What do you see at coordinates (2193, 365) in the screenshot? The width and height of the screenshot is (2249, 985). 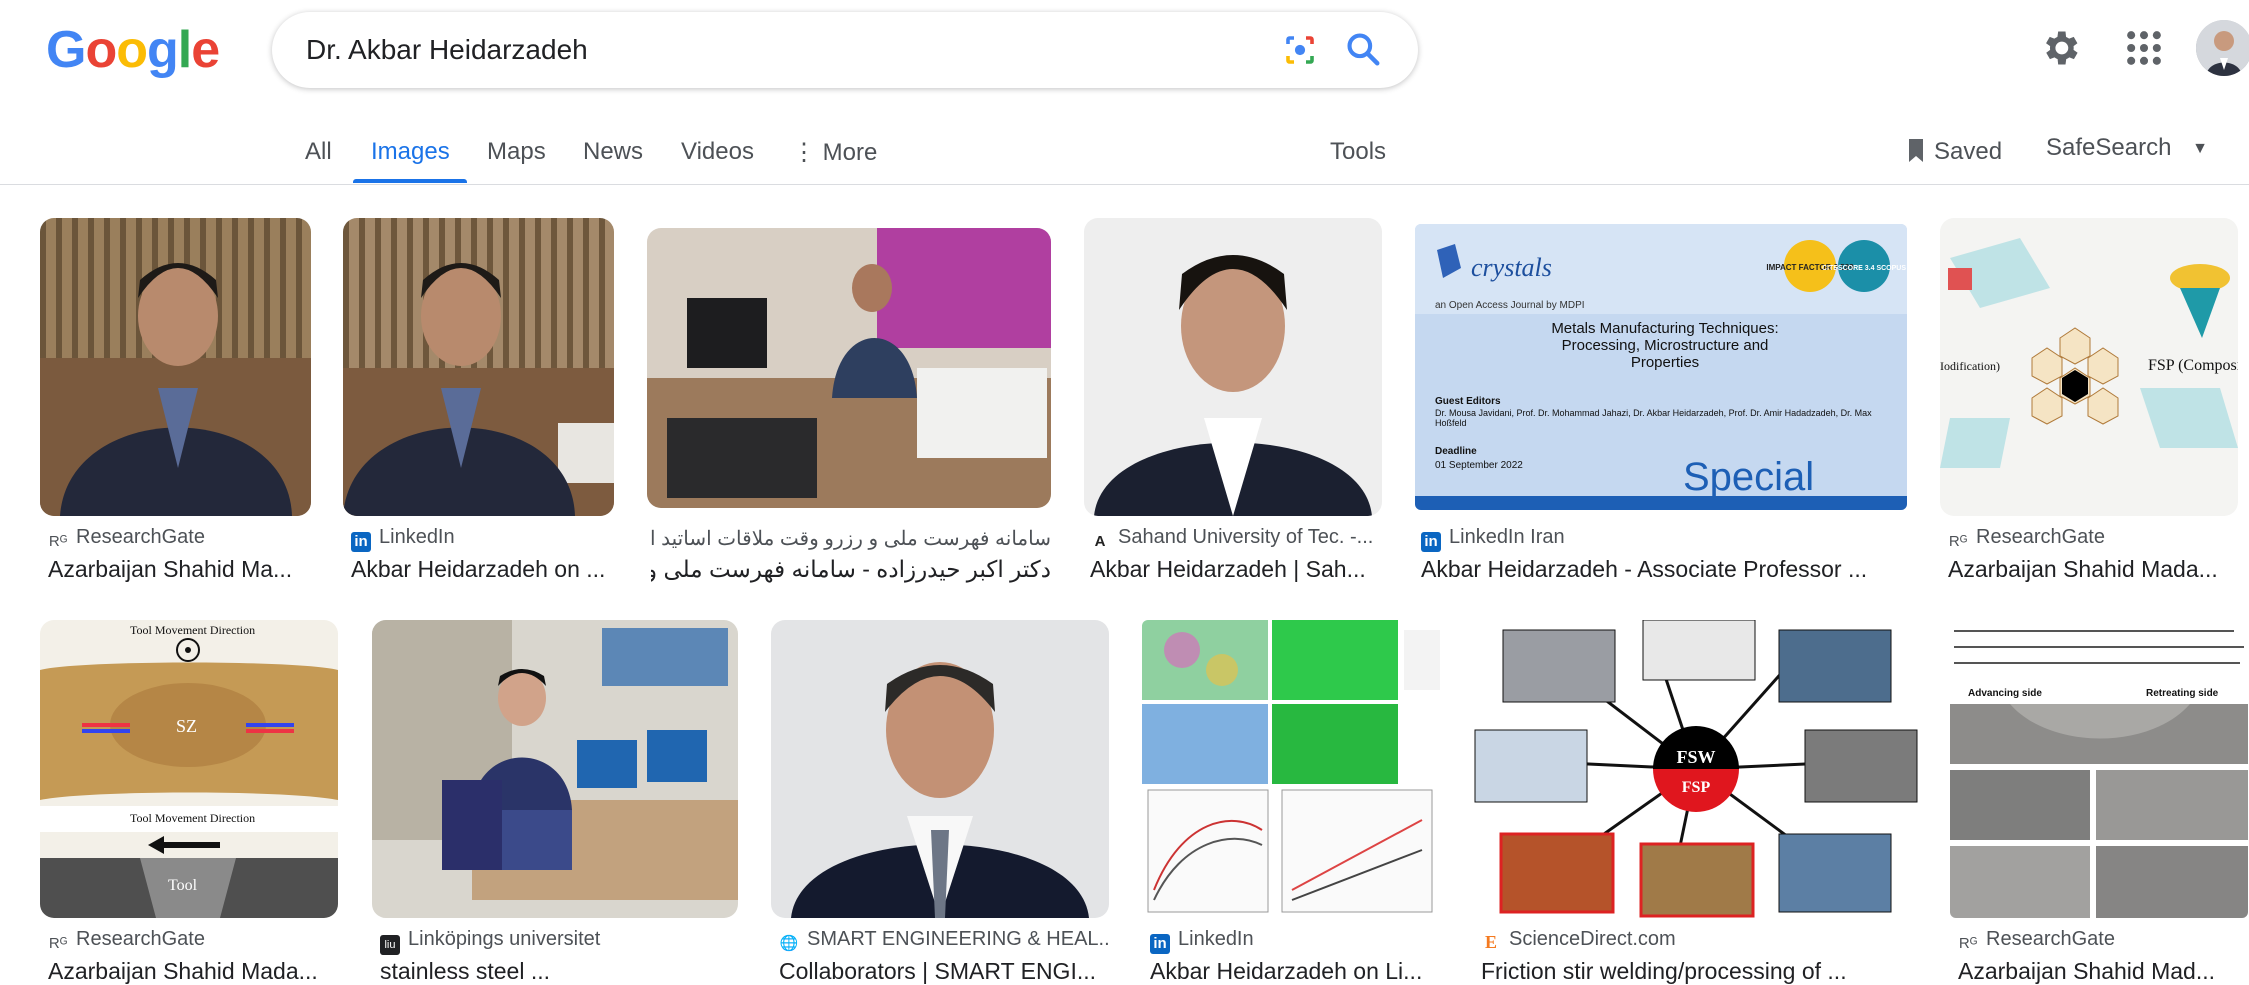 I see `fsp-composite-label: FSP (Composite Pro` at bounding box center [2193, 365].